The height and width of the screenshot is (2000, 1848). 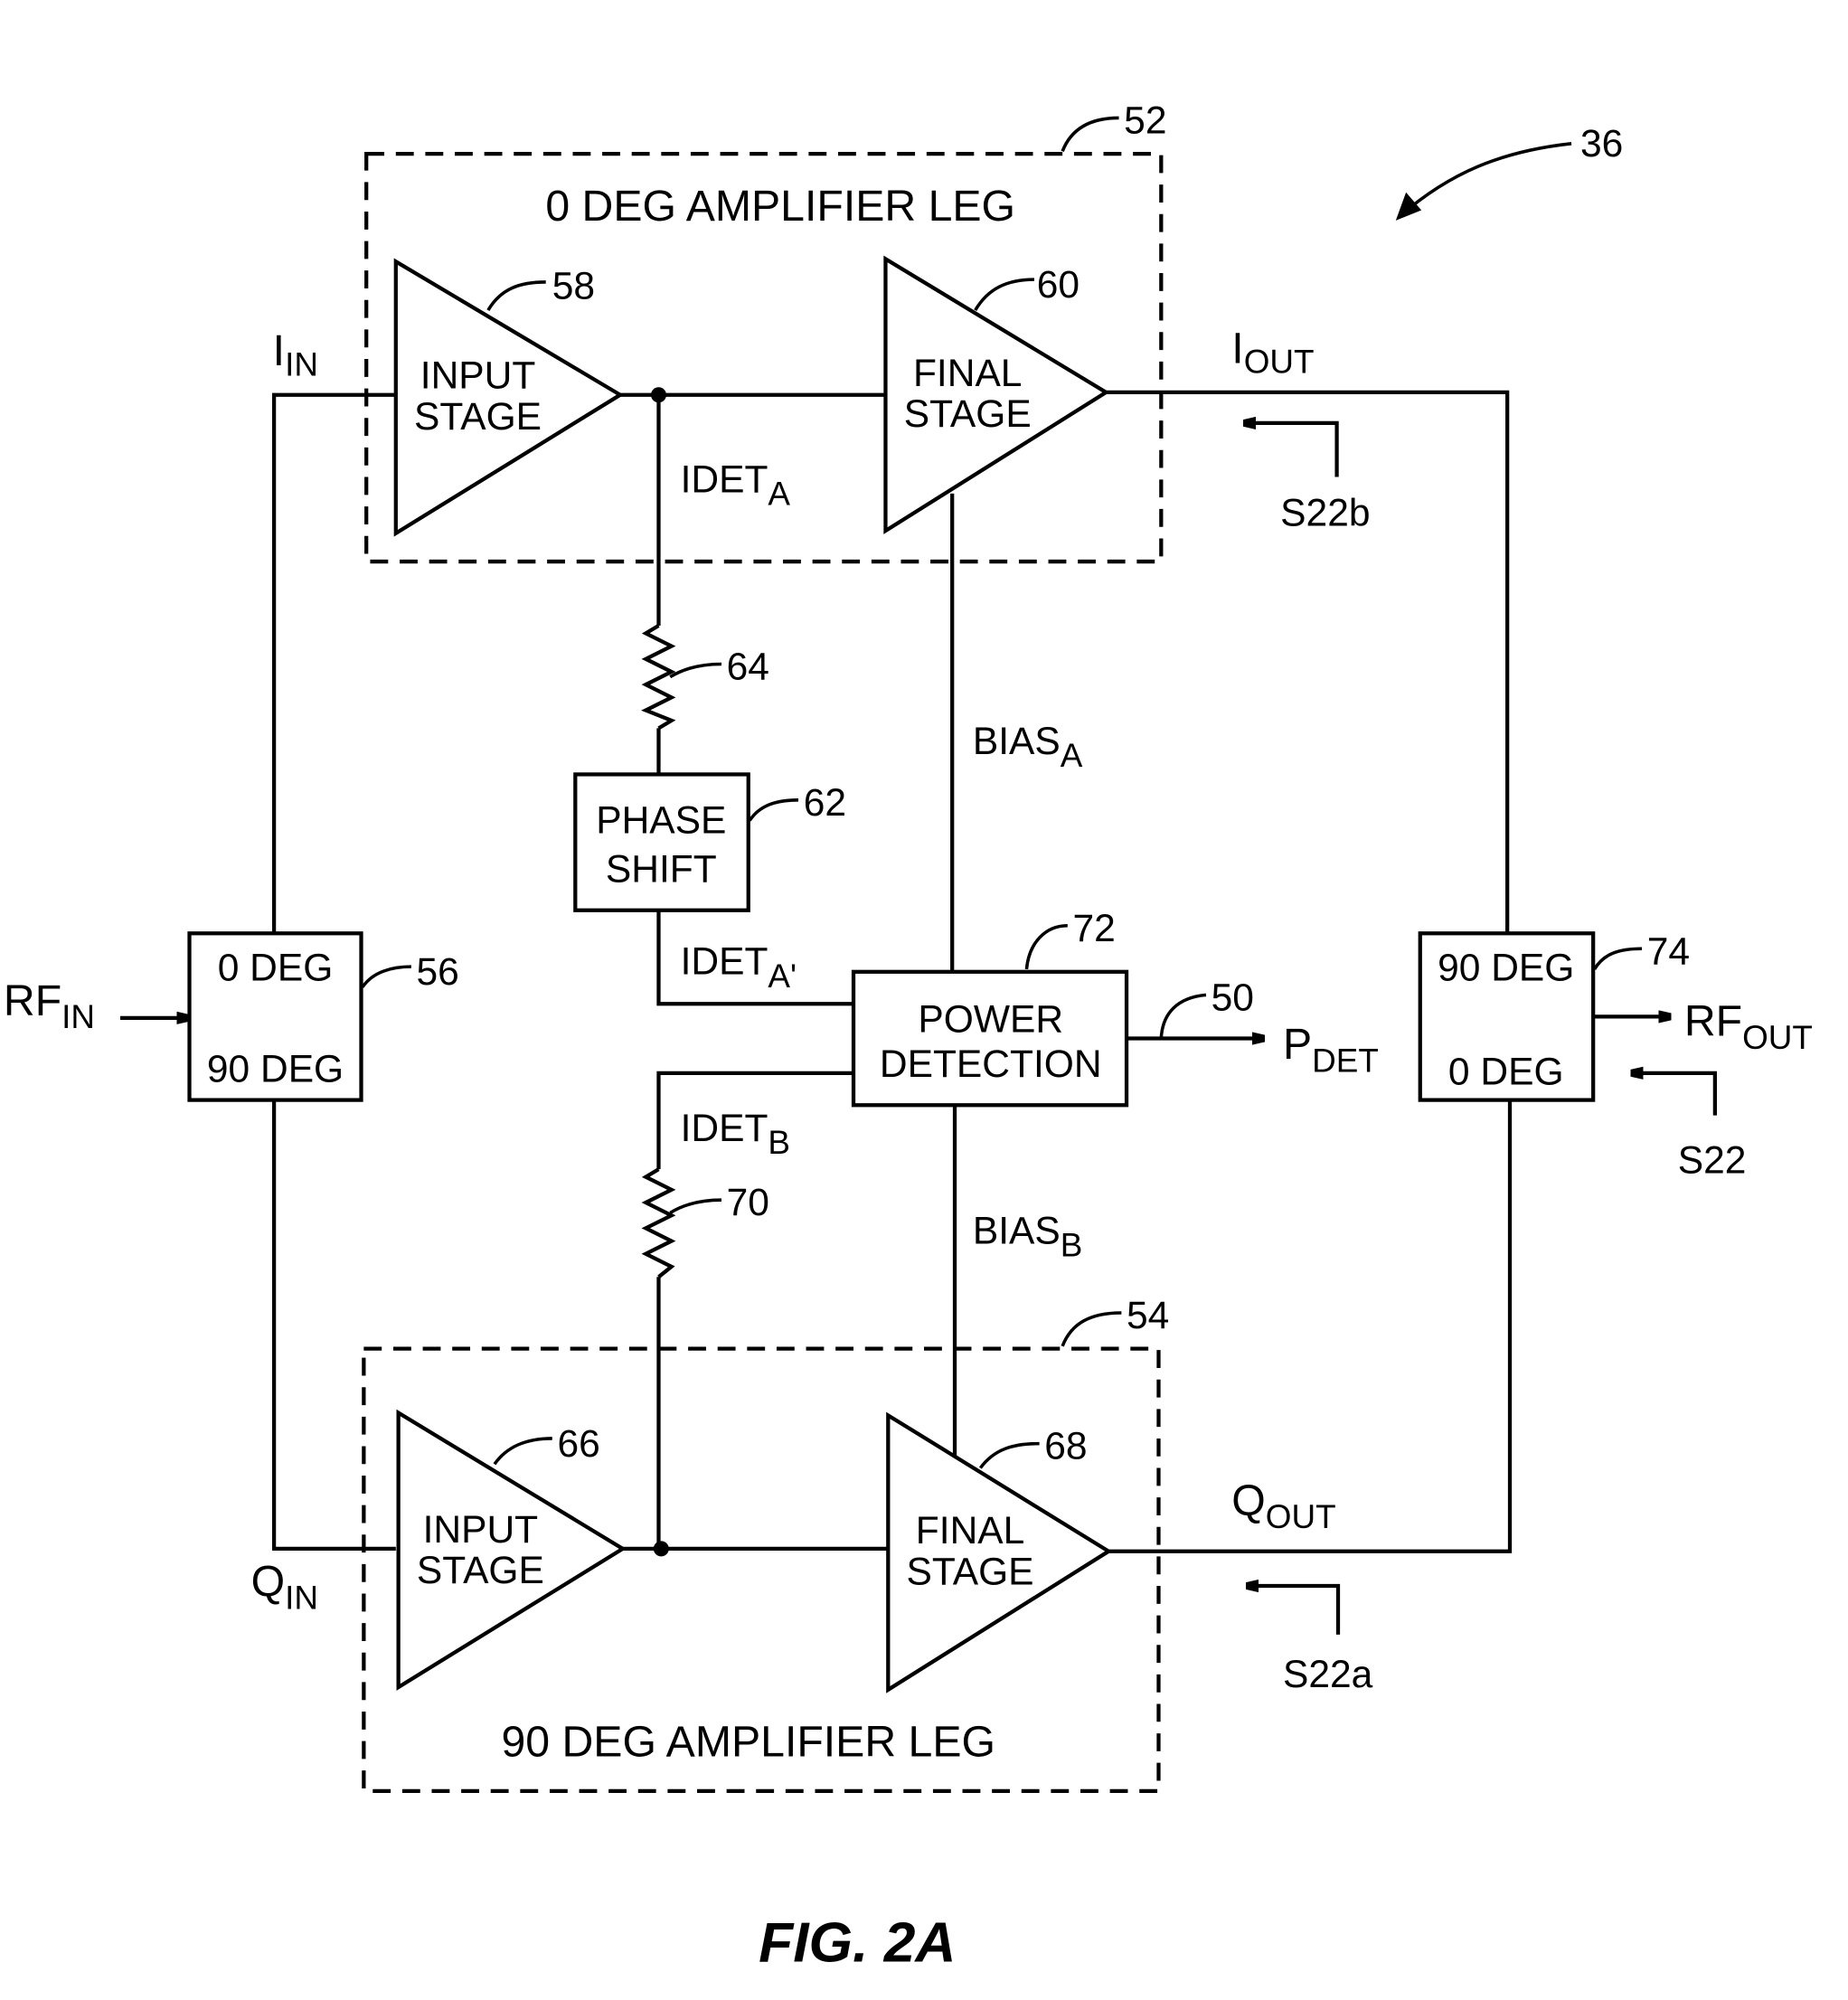 What do you see at coordinates (780, 207) in the screenshot?
I see `top-leg-label: 0 DEG AMPLIFIER LEG` at bounding box center [780, 207].